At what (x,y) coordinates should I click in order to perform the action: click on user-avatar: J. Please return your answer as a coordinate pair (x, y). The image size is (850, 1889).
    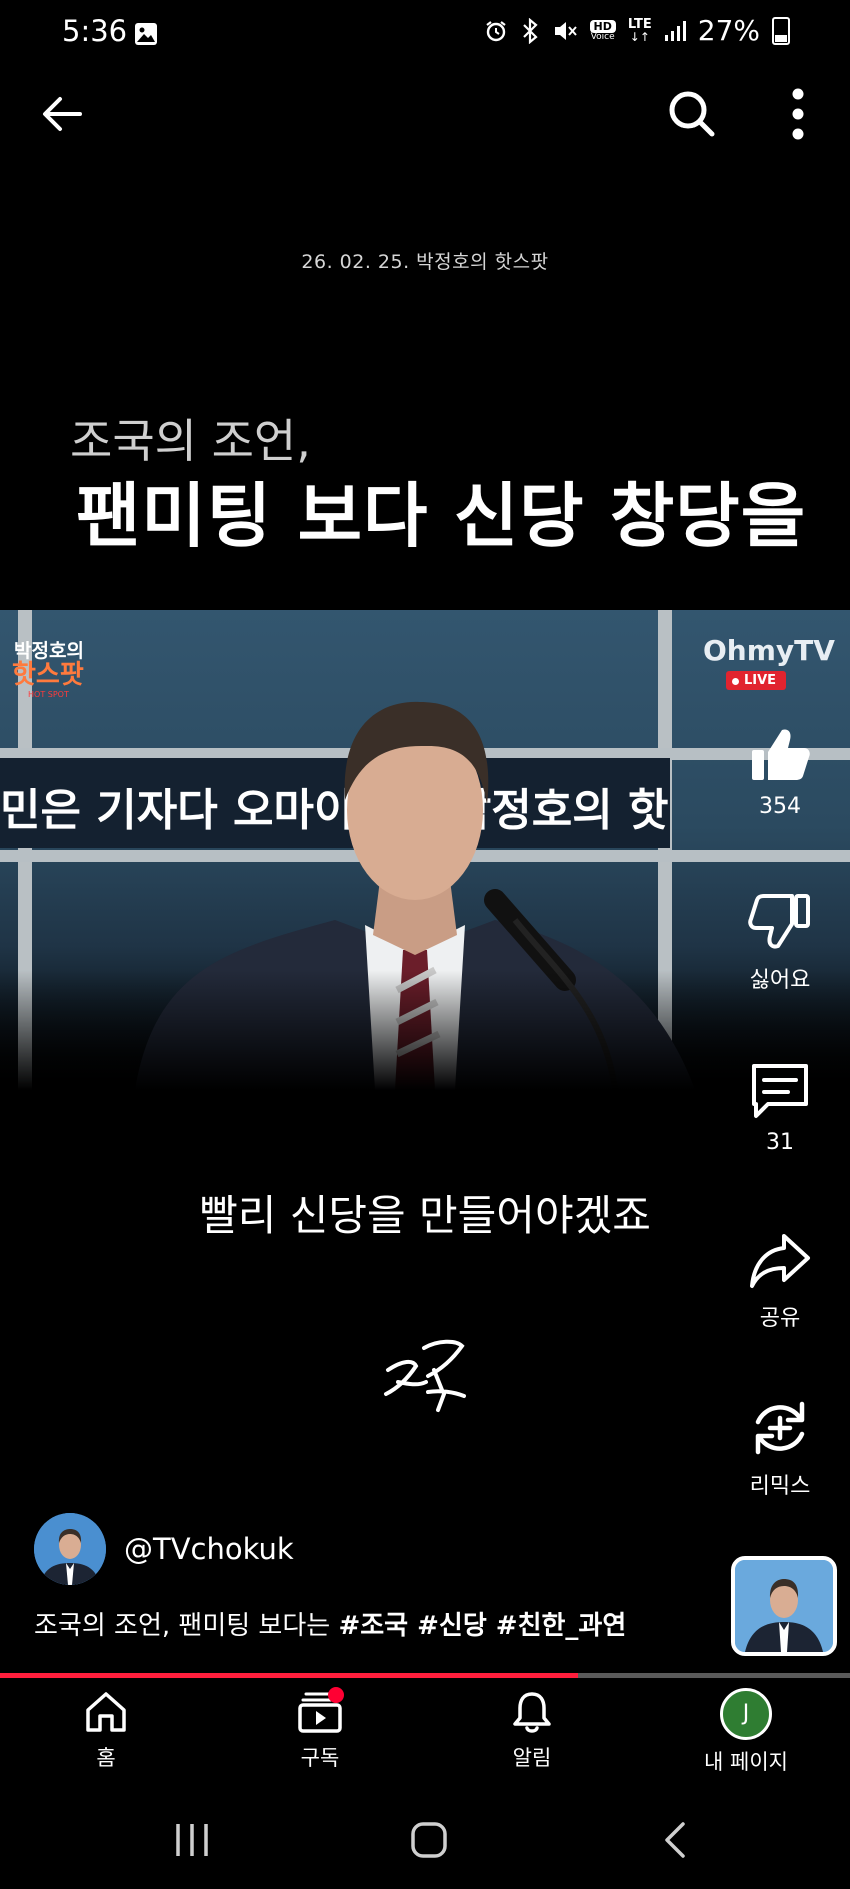
    Looking at the image, I should click on (746, 1714).